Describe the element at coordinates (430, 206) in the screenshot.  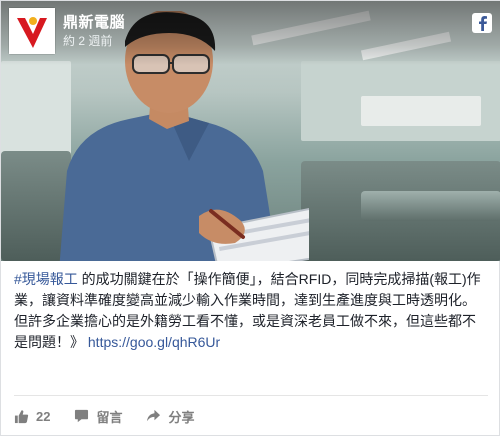
I see `machine-spindle` at that location.